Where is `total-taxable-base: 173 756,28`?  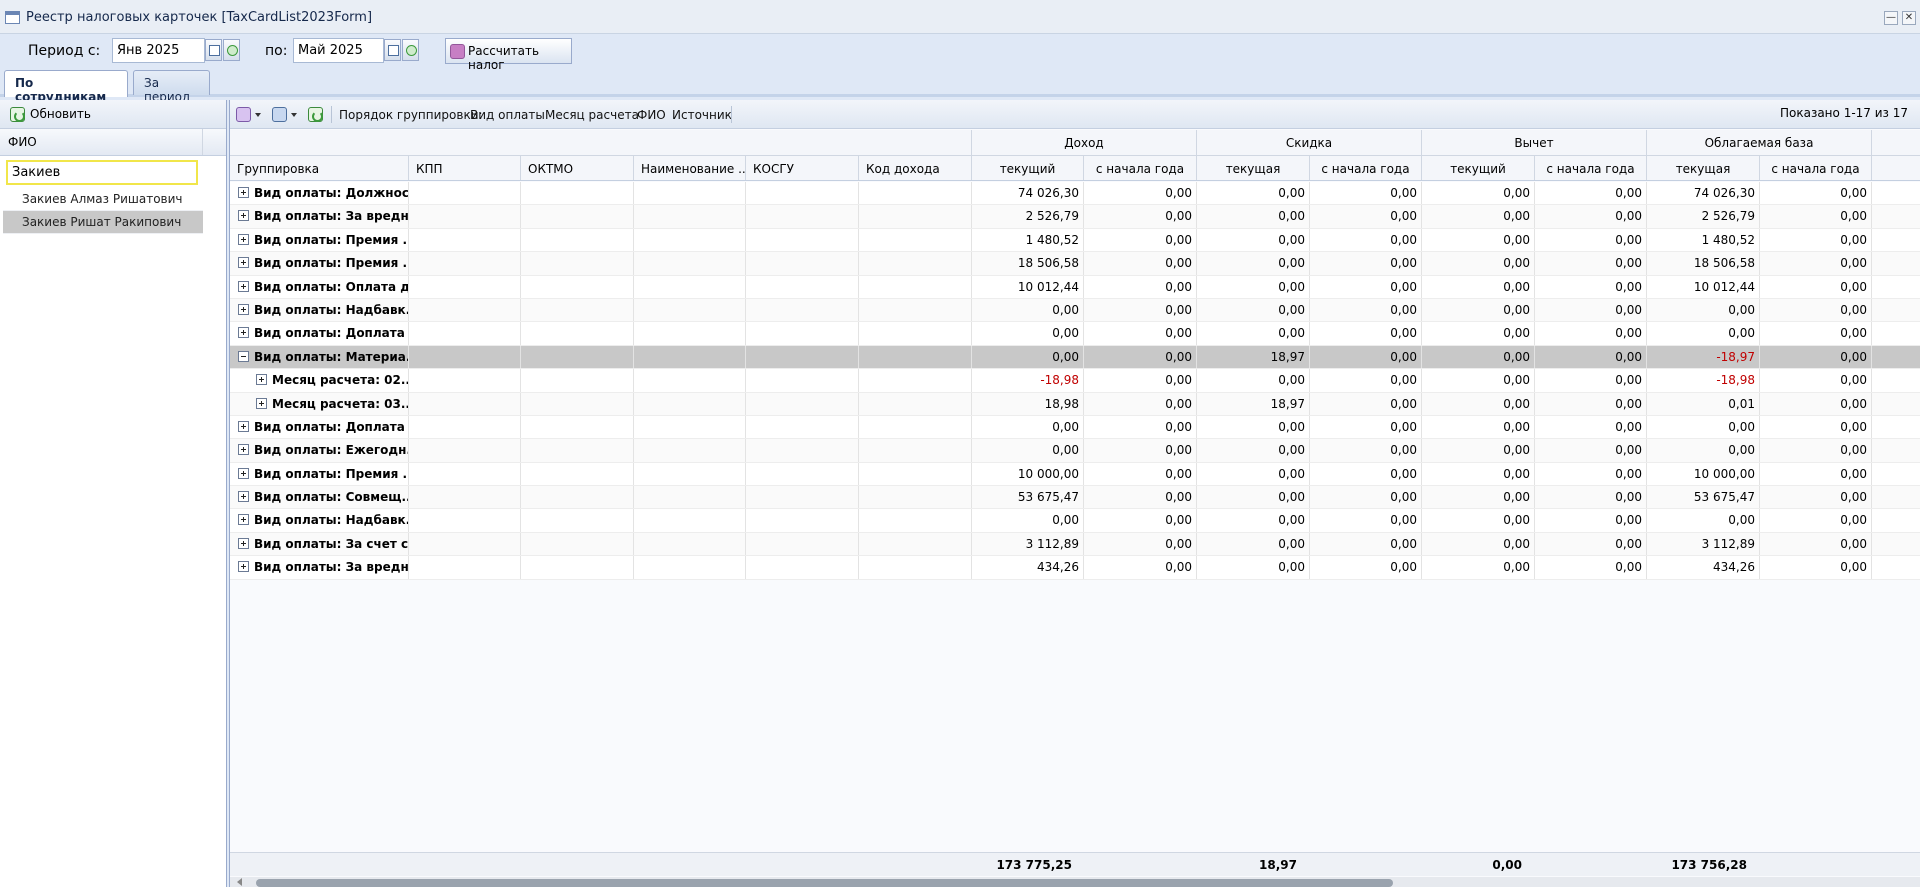
total-taxable-base: 173 756,28 is located at coordinates (1709, 865).